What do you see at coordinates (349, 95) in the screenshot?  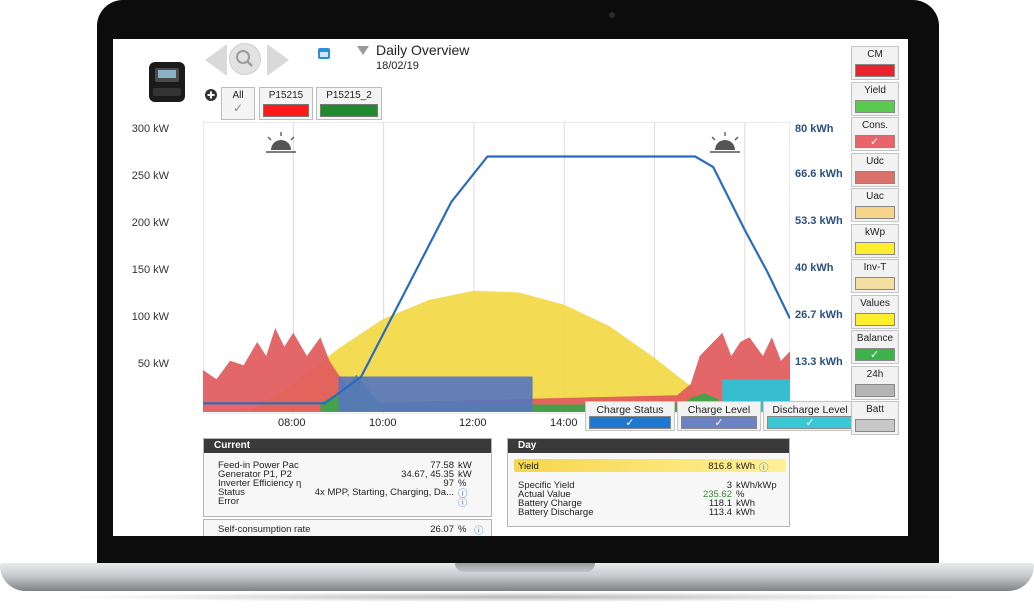 I see `device-label: P15215_2` at bounding box center [349, 95].